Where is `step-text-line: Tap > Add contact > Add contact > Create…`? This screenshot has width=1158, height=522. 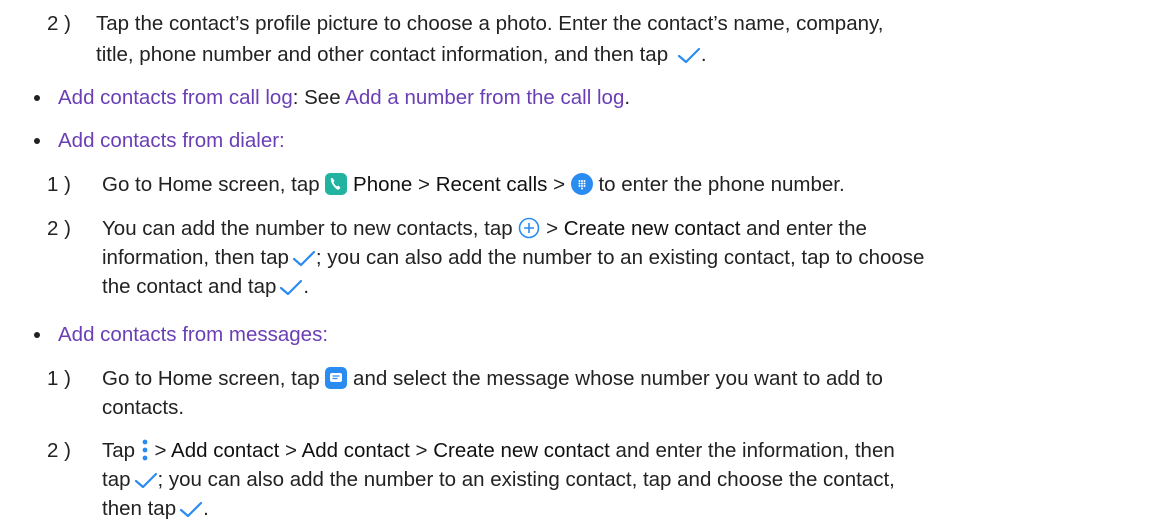
step-text-line: Tap > Add contact > Add contact > Create… is located at coordinates (498, 451).